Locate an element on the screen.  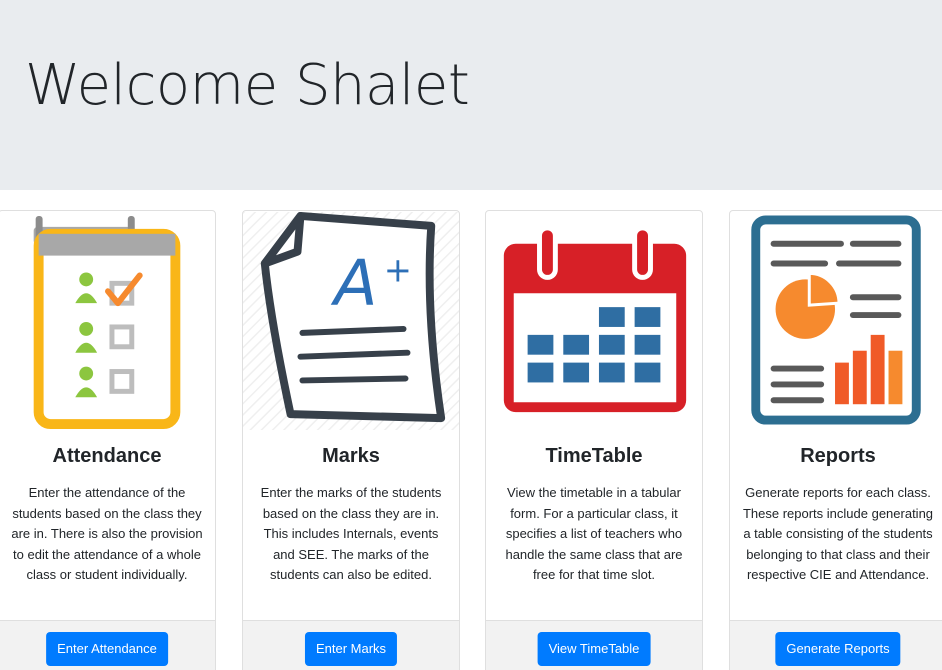
reports-card-title: Reports is located at coordinates (838, 456).